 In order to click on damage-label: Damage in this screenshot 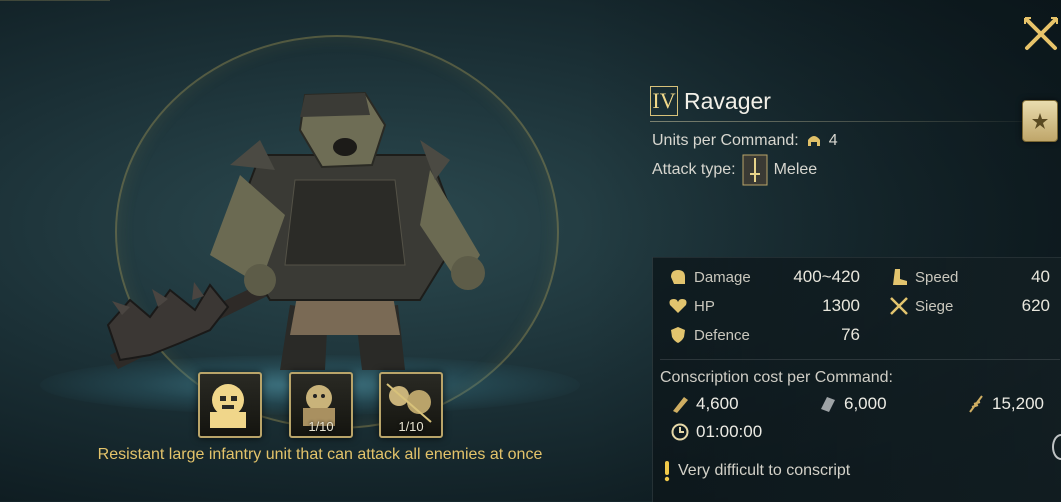, I will do `click(722, 277)`.